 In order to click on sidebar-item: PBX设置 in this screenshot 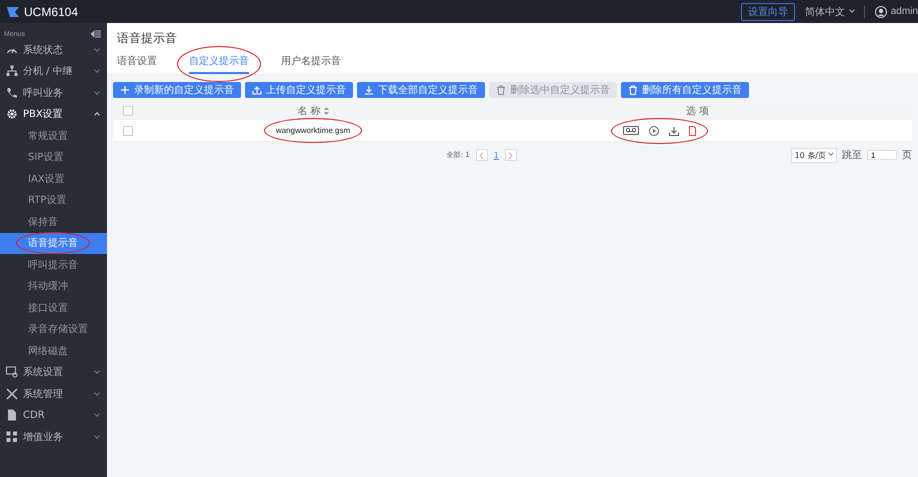, I will do `click(53, 114)`.